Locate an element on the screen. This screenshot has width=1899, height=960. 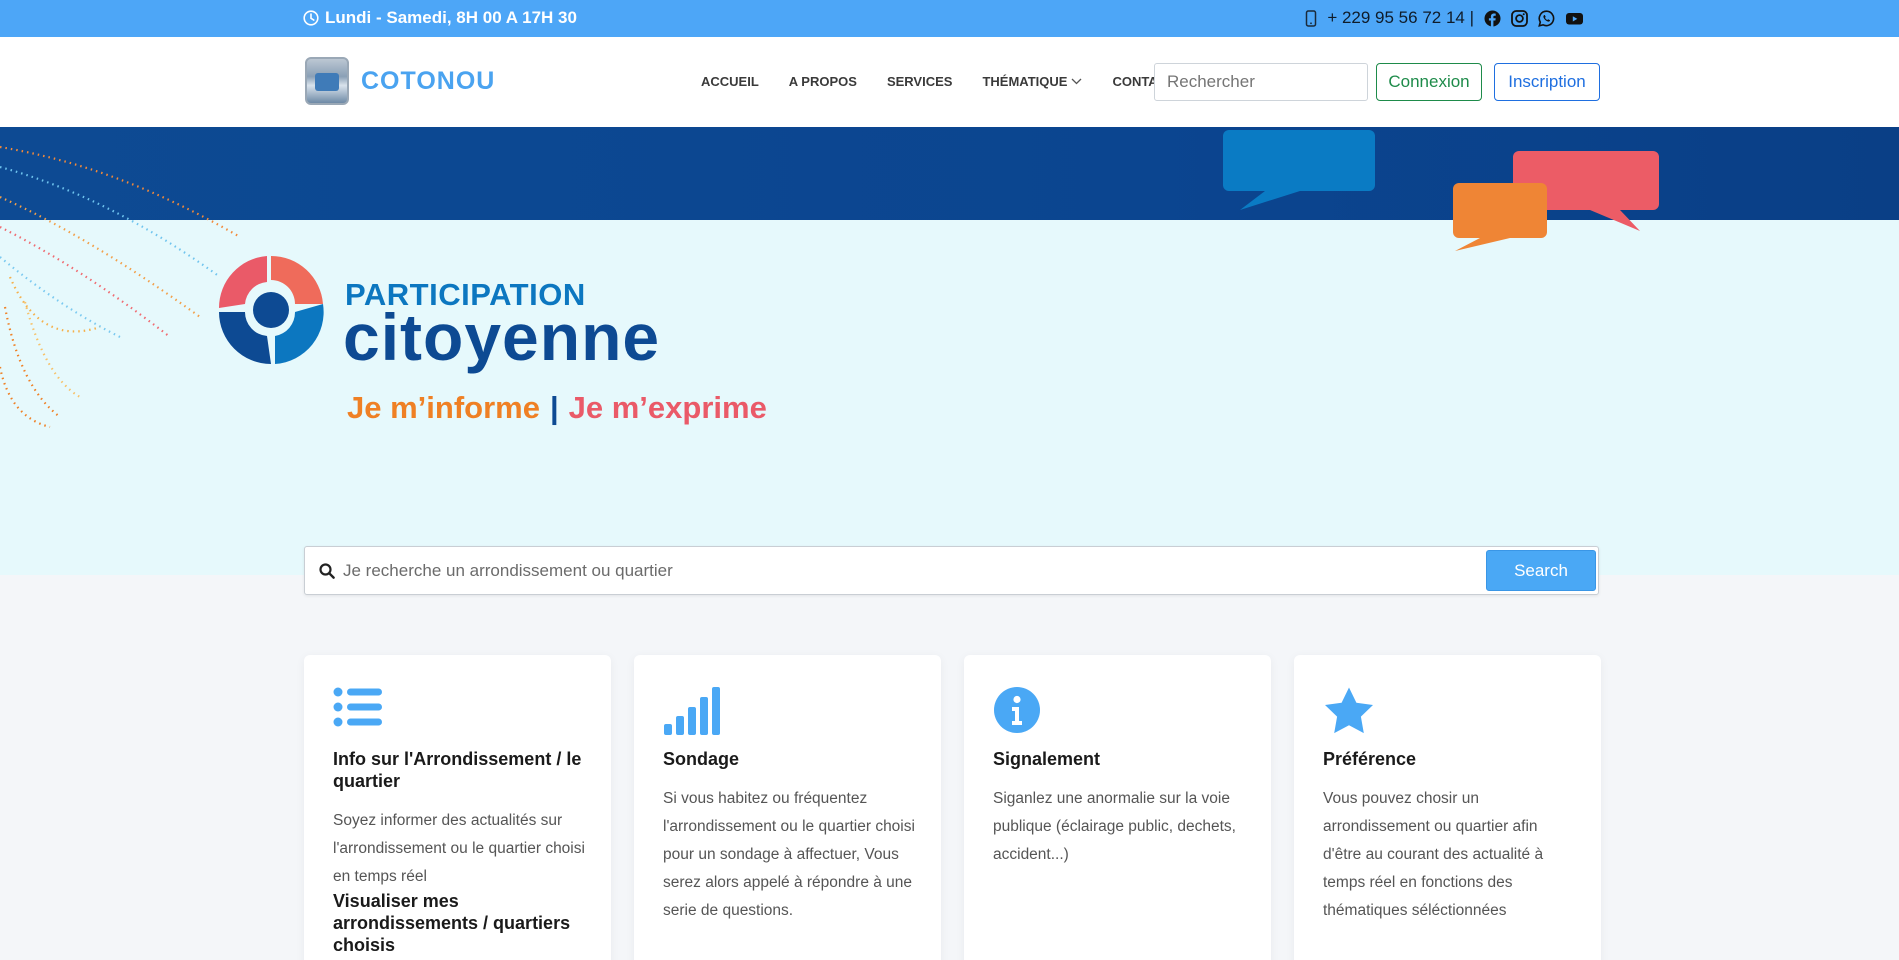
nav-services: SERVICES is located at coordinates (920, 81).